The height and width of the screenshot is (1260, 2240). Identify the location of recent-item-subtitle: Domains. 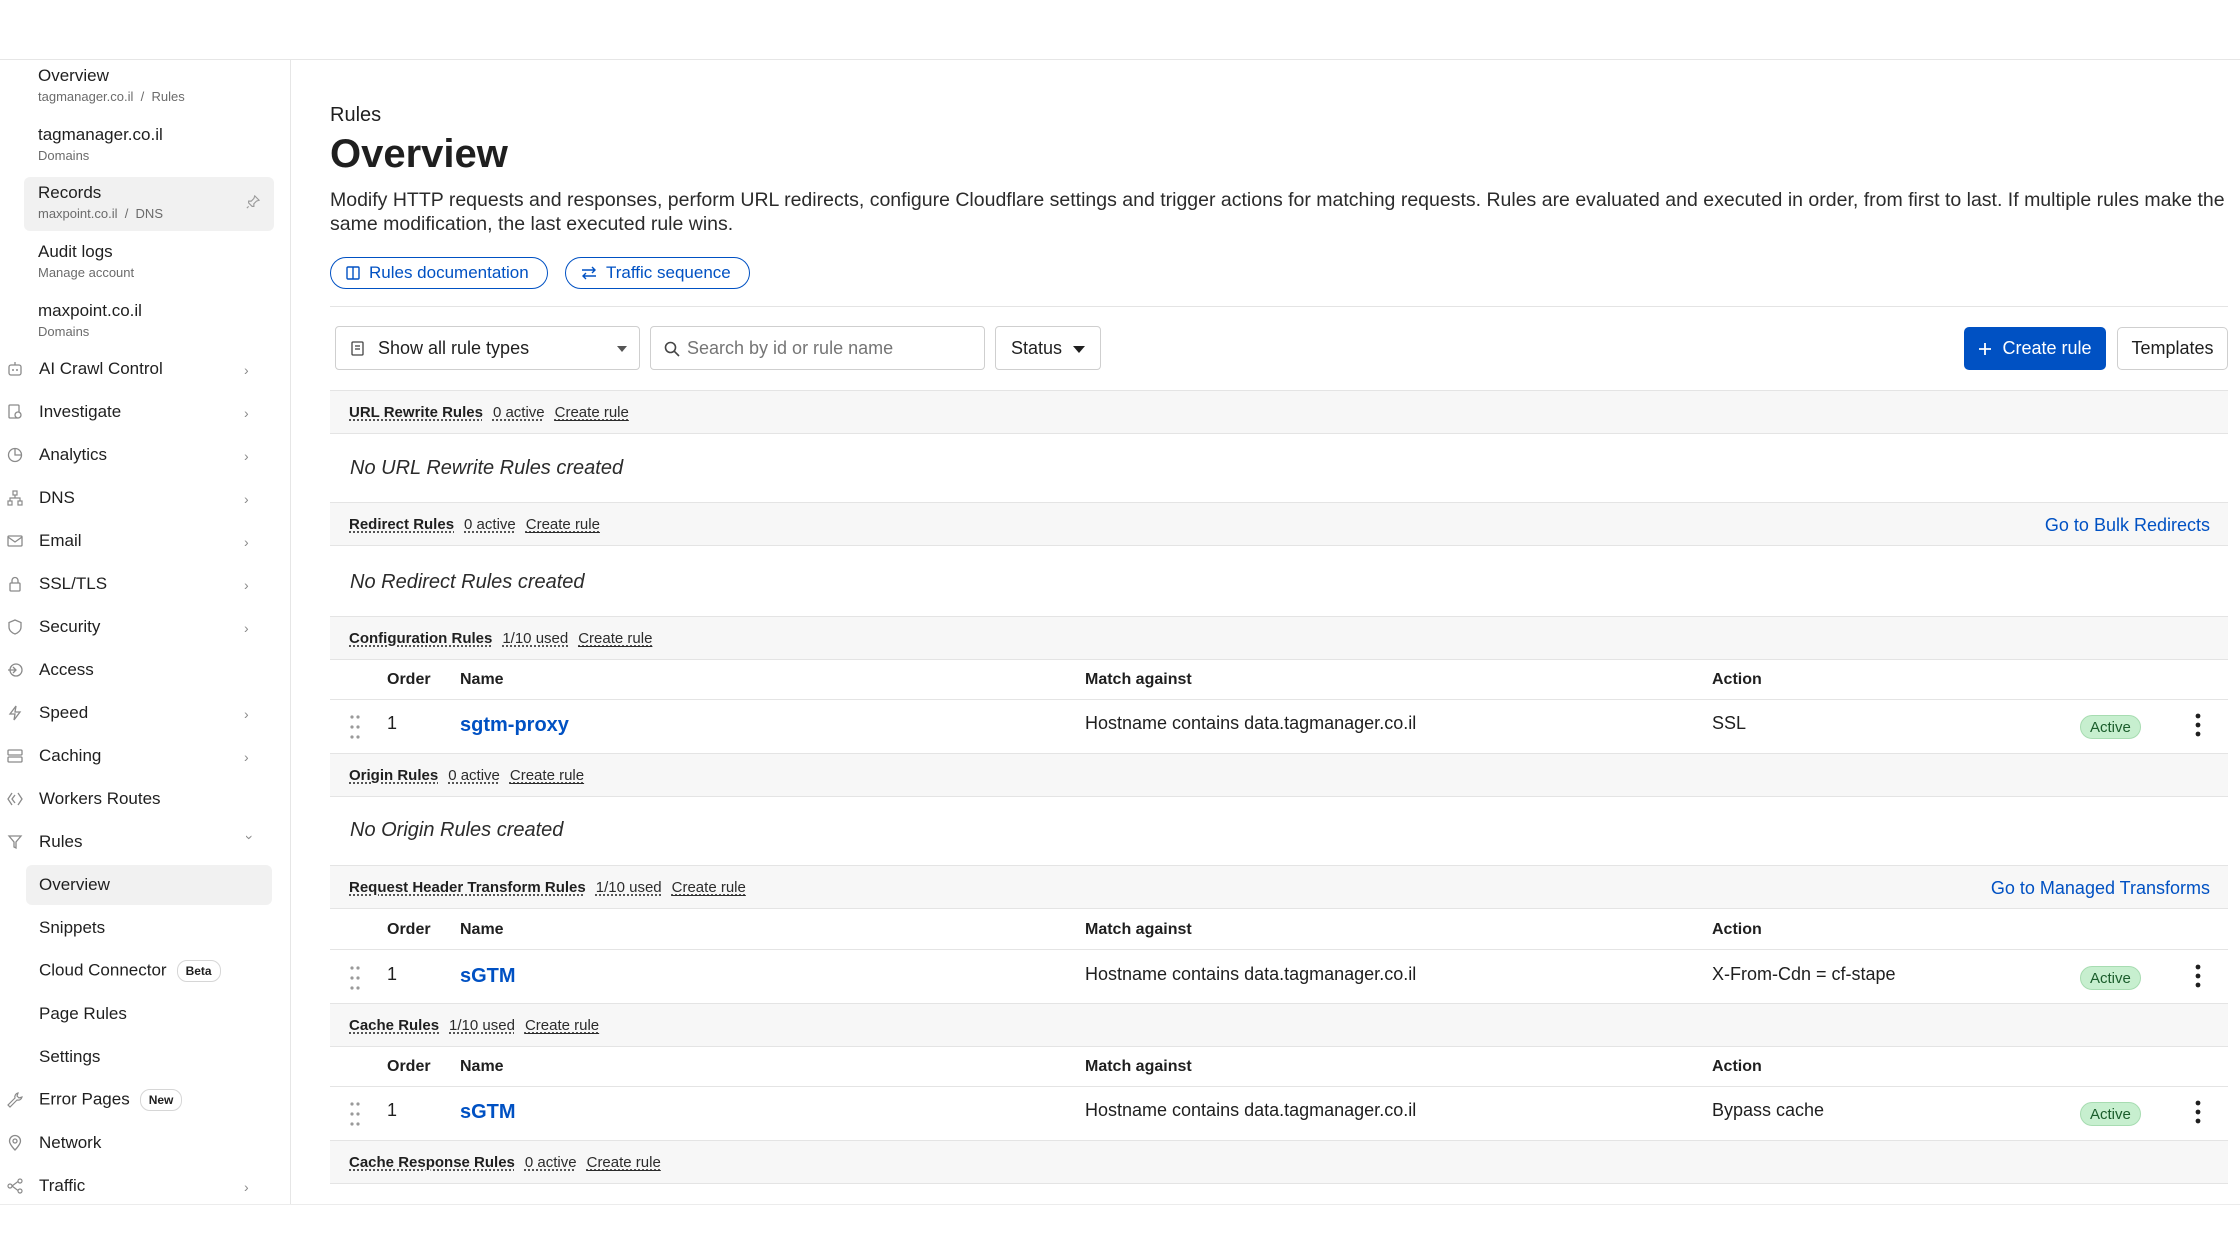
(64, 331).